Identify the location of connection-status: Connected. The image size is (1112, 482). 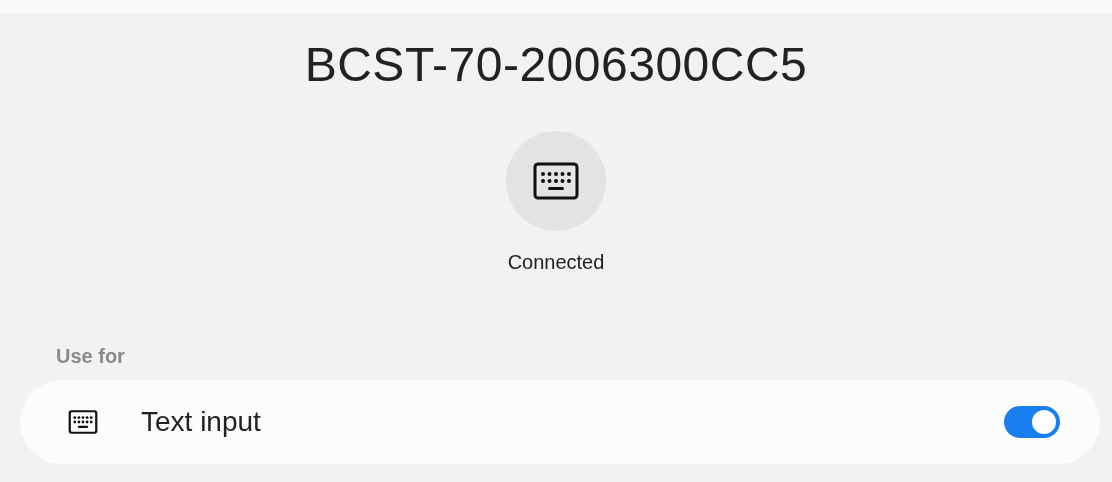
(556, 262).